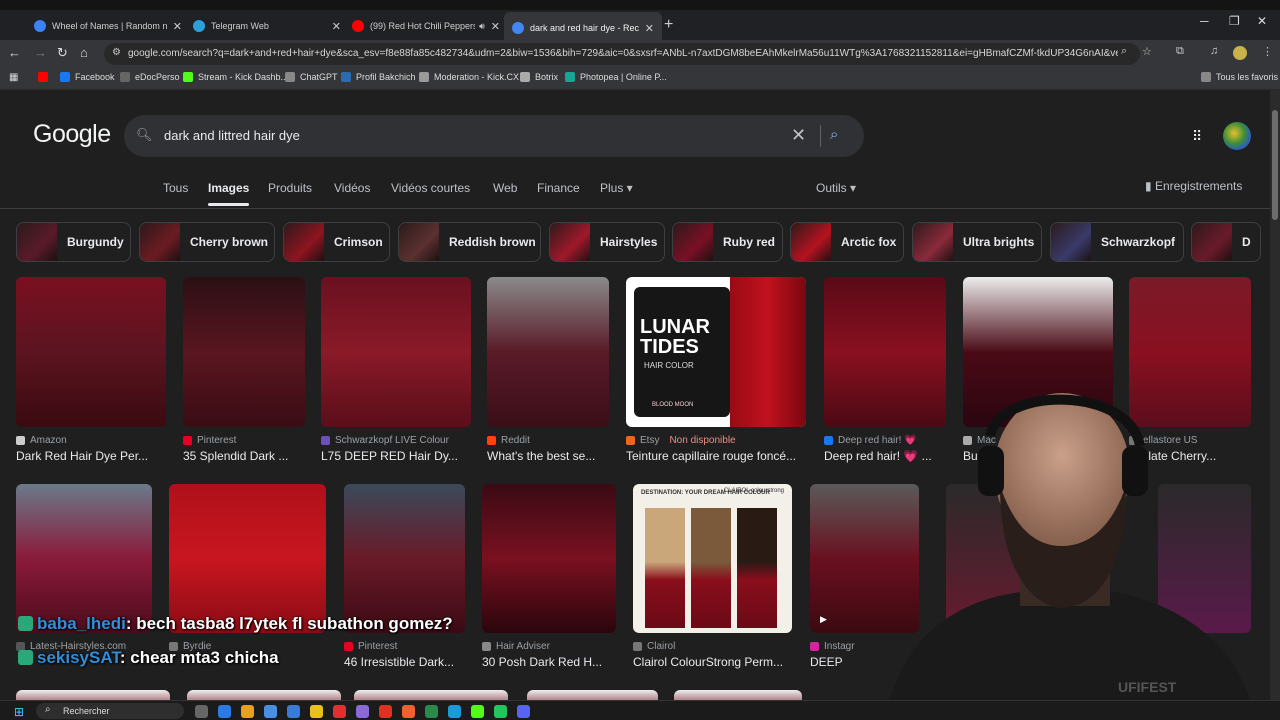  Describe the element at coordinates (681, 440) in the screenshot. I see `result-source: Etsy Non disponible` at that location.